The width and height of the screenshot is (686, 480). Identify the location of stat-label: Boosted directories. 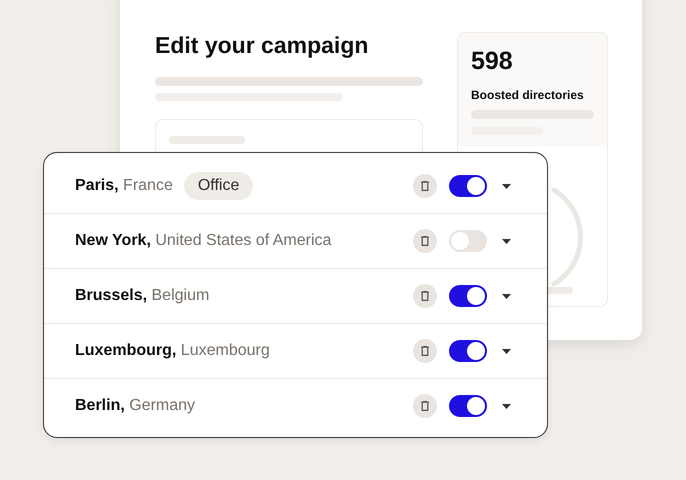
(528, 95).